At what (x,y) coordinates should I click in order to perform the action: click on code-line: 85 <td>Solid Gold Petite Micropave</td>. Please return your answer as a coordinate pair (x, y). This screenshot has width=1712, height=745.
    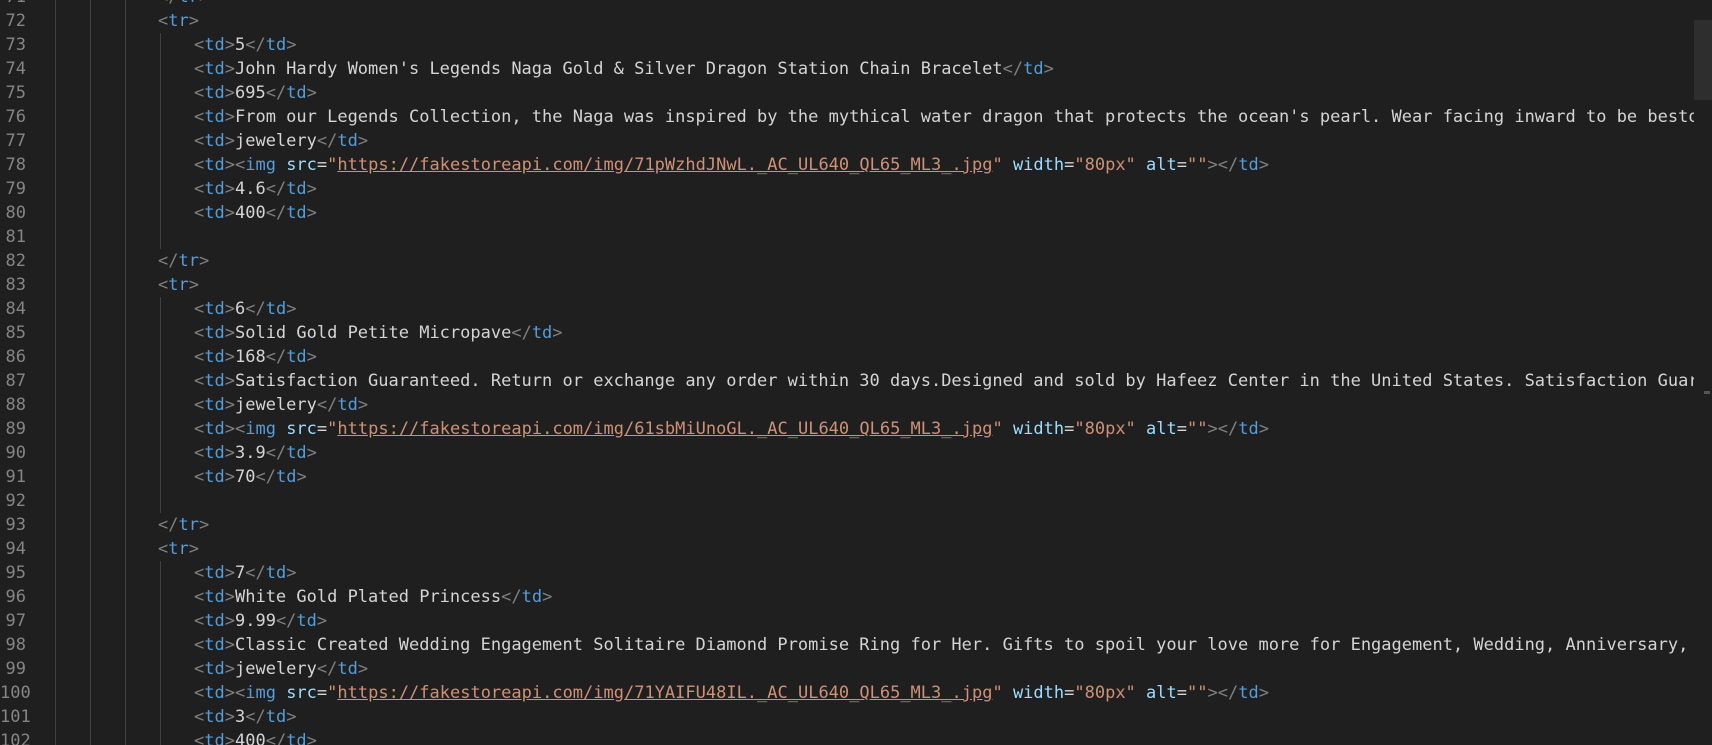
    Looking at the image, I should click on (850, 333).